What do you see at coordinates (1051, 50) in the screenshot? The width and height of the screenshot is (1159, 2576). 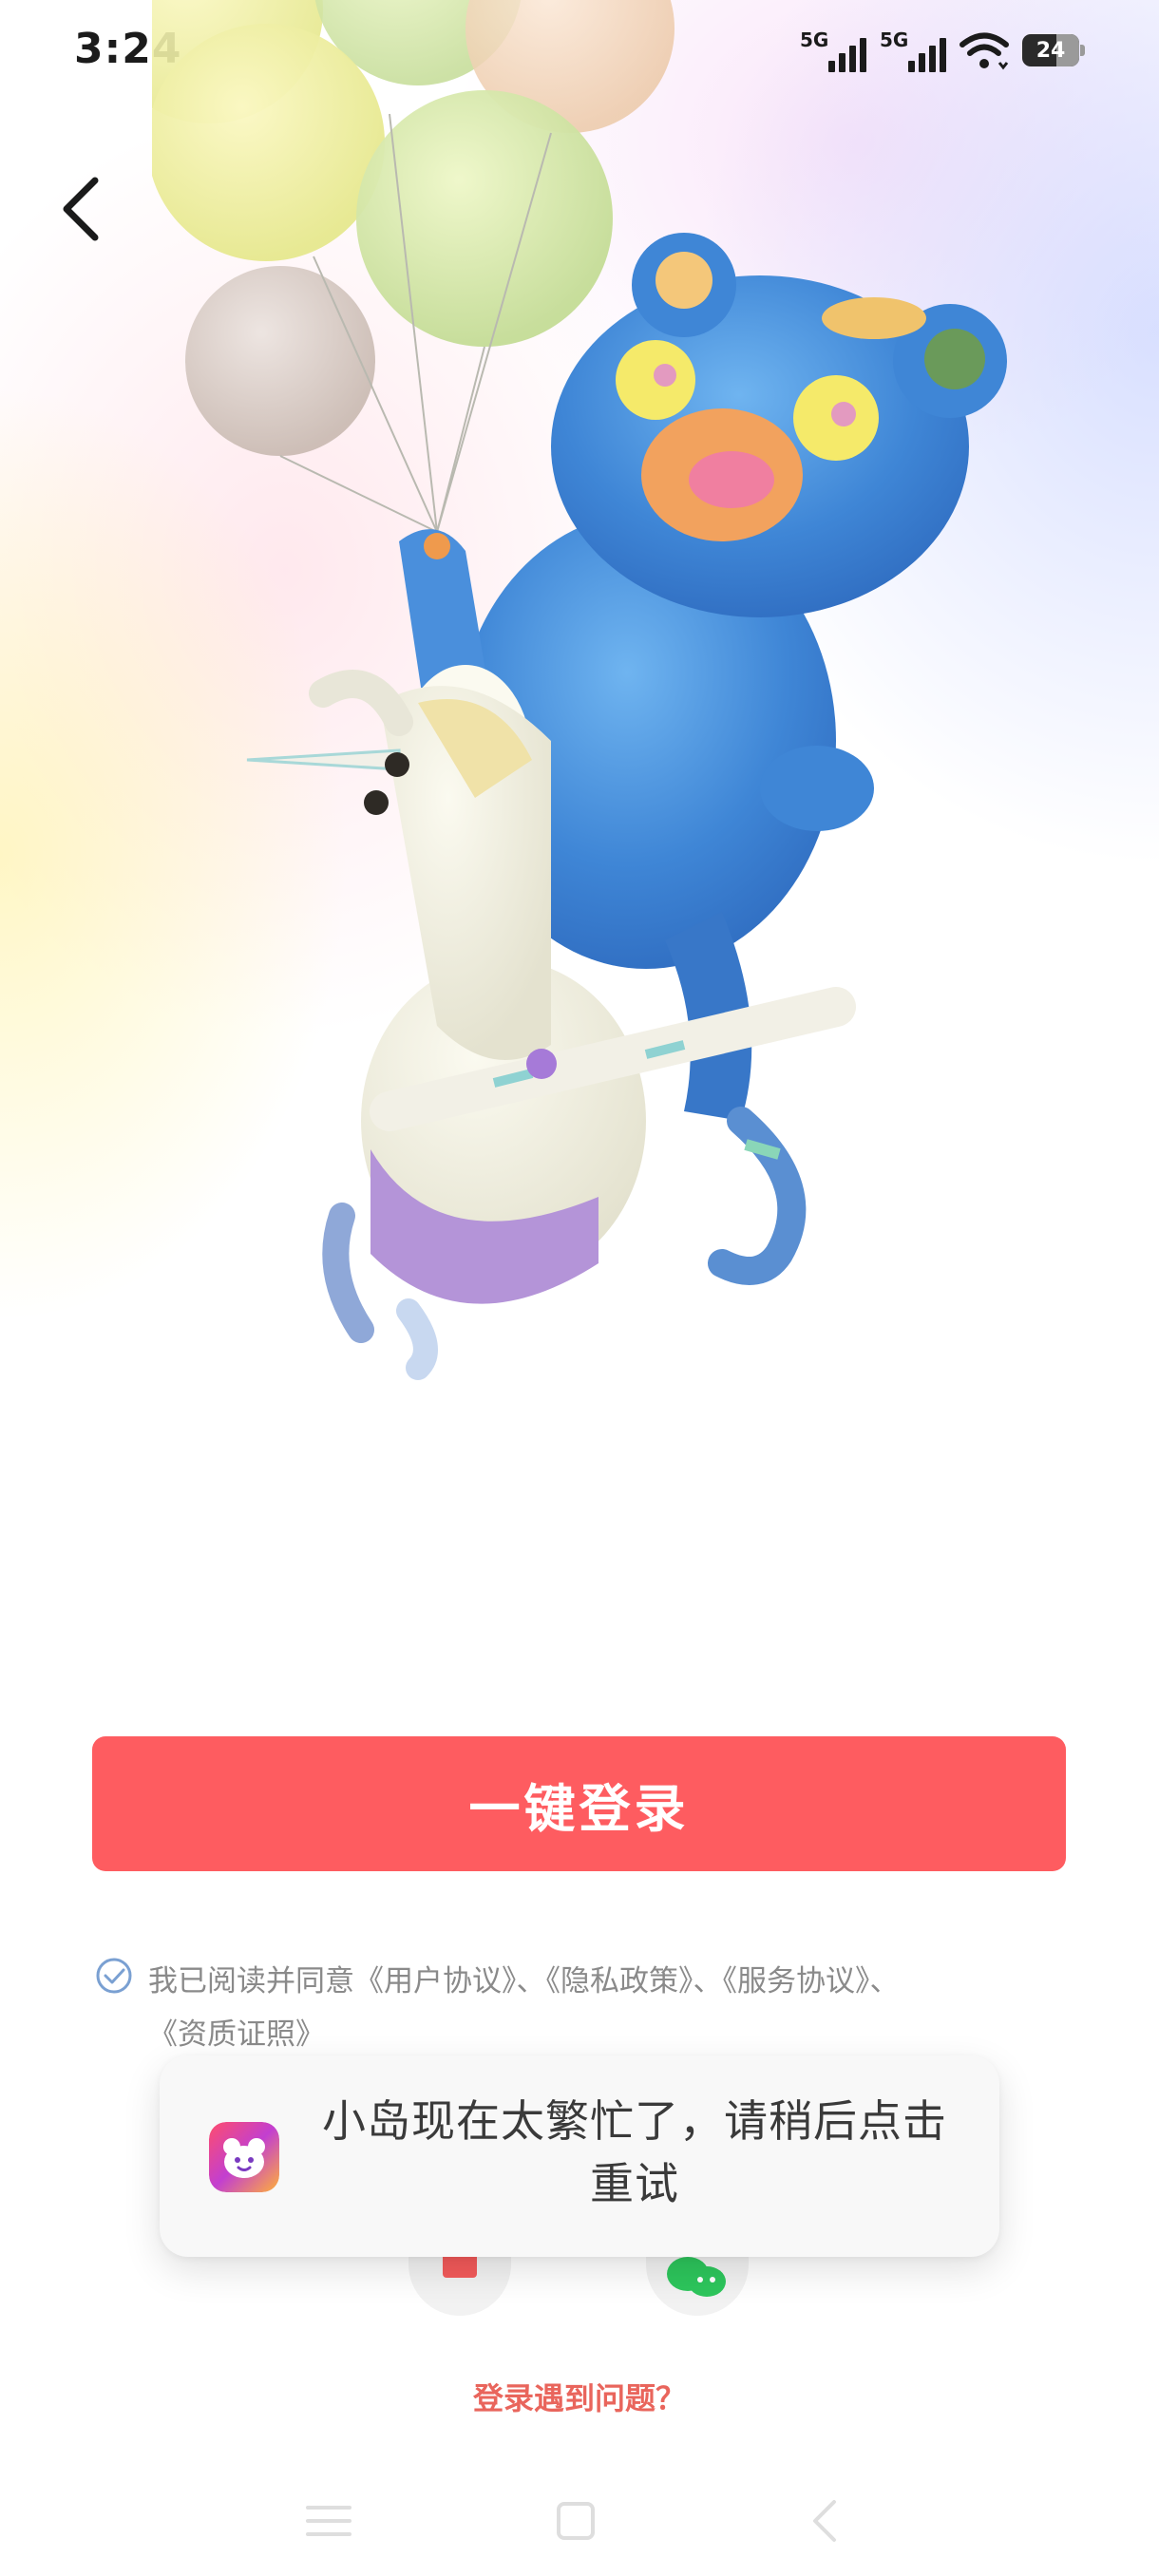 I see `battery-level: 24` at bounding box center [1051, 50].